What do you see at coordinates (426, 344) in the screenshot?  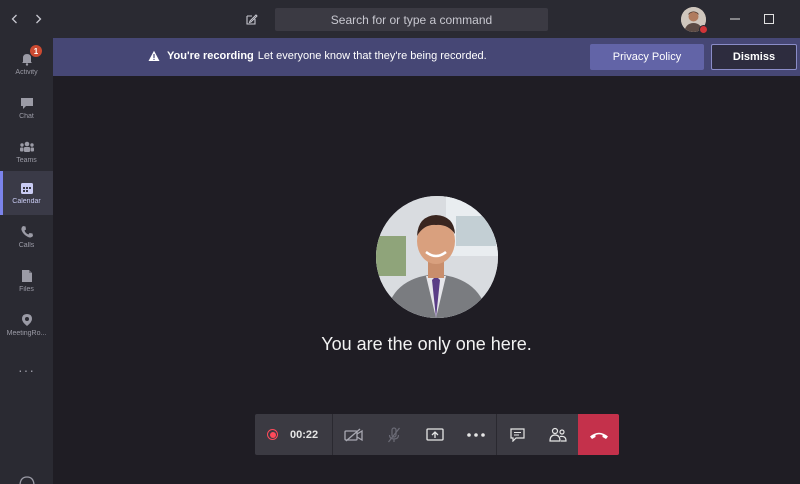 I see `call-status-text: You are the only one here.` at bounding box center [426, 344].